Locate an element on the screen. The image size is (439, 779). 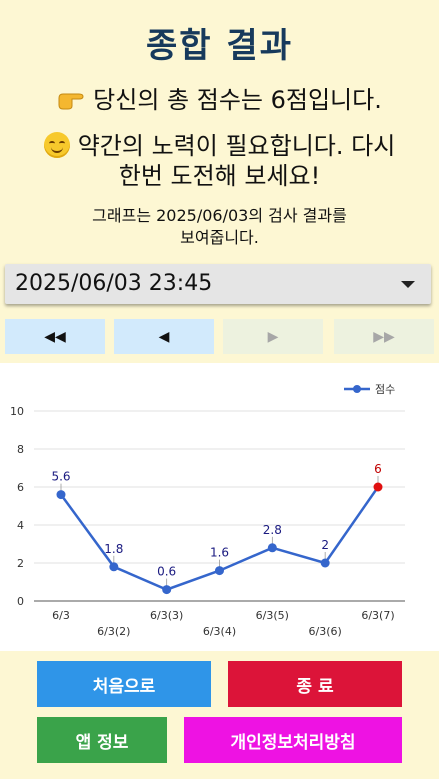
home-button: 처음으로 is located at coordinates (124, 684).